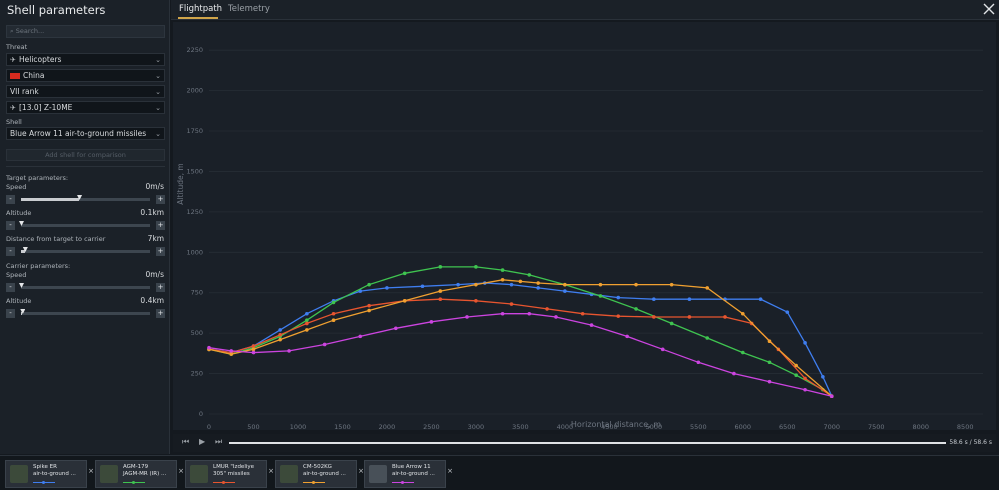 This screenshot has height=490, width=999. Describe the element at coordinates (44, 482) in the screenshot. I see `series-color-swatch` at that location.